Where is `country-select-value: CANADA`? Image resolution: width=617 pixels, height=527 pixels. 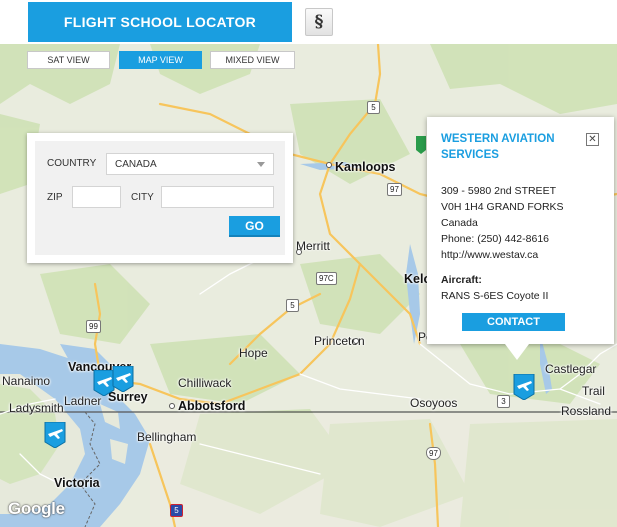 country-select-value: CANADA is located at coordinates (136, 164).